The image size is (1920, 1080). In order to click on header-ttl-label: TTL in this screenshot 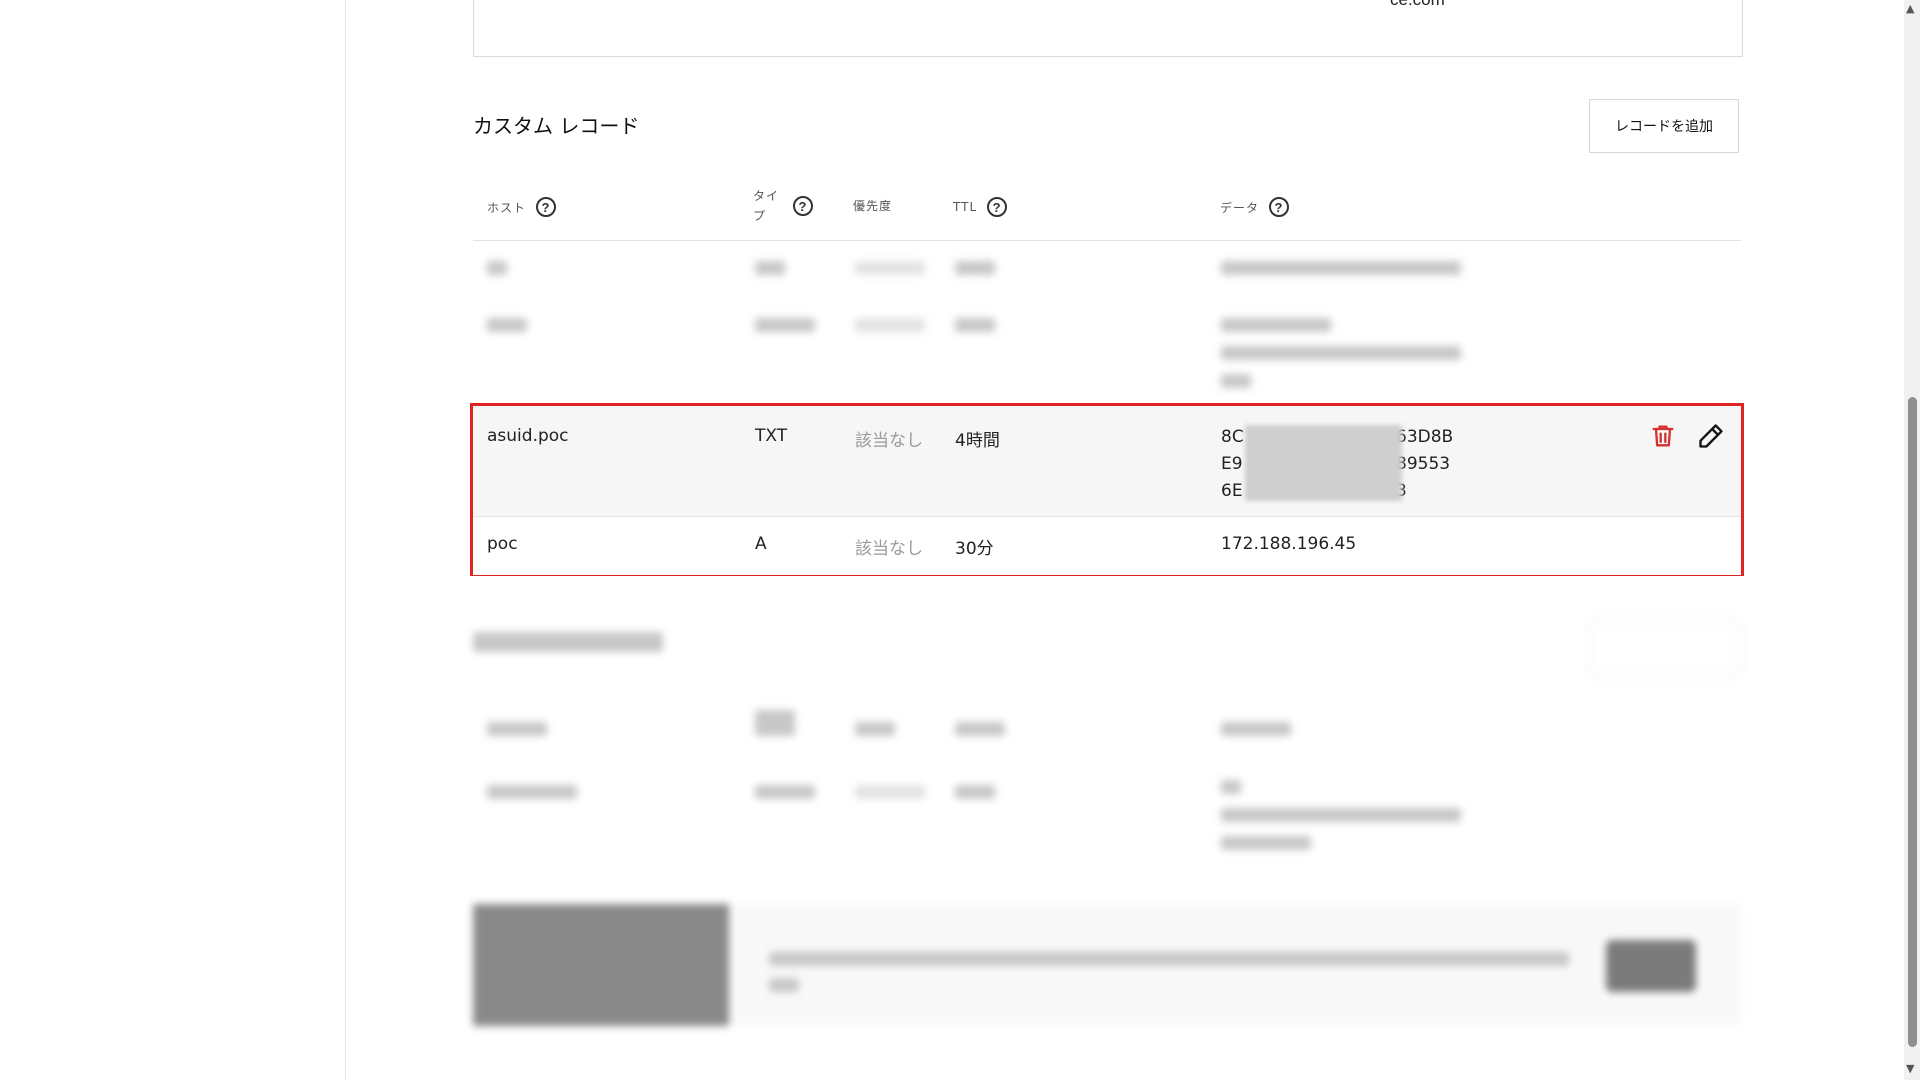, I will do `click(965, 207)`.